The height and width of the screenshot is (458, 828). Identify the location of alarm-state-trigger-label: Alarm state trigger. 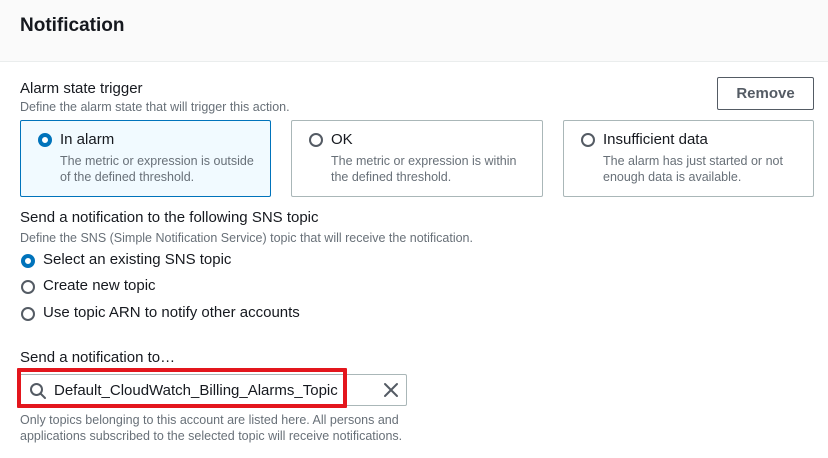
(81, 88).